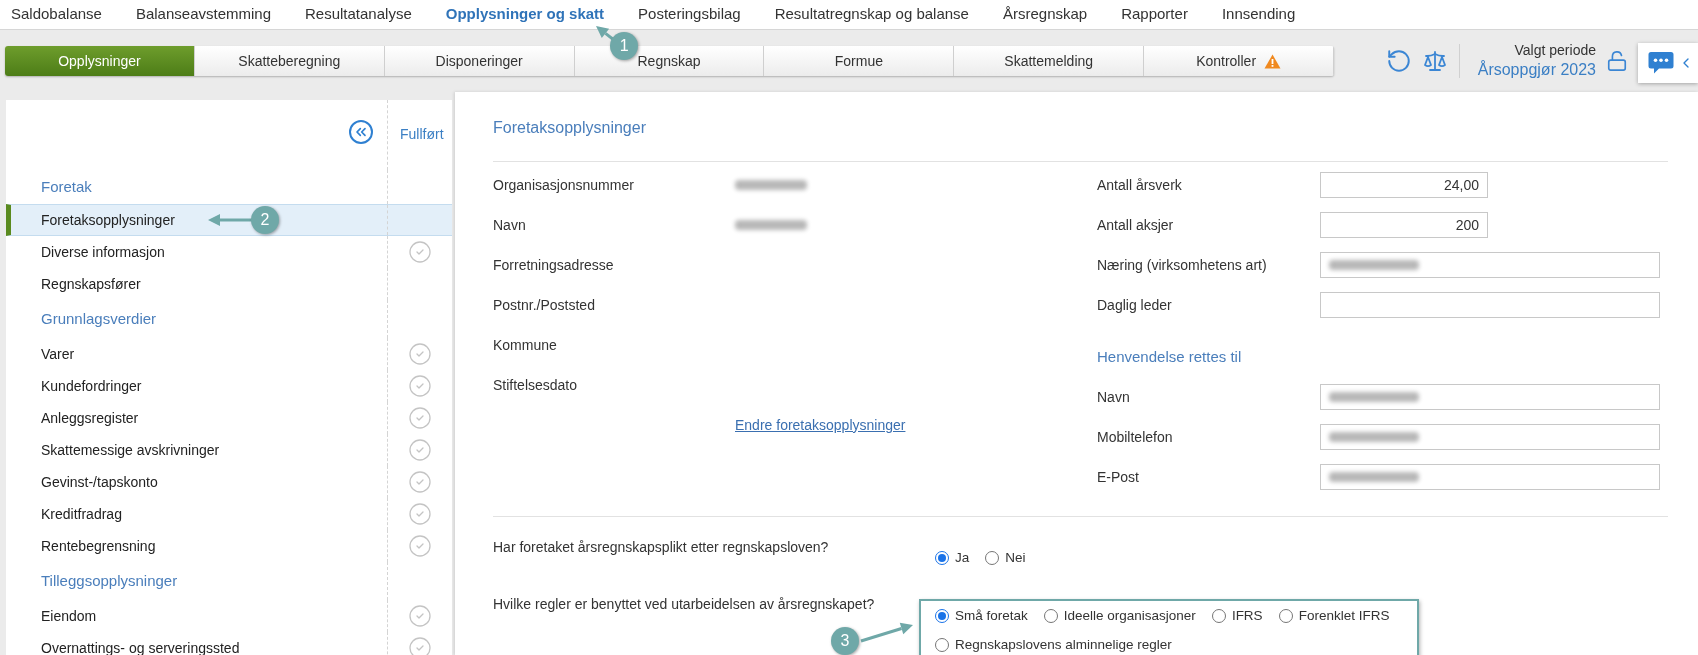 The height and width of the screenshot is (655, 1698). Describe the element at coordinates (570, 128) in the screenshot. I see `form-title: Foretaksopplysninger` at that location.